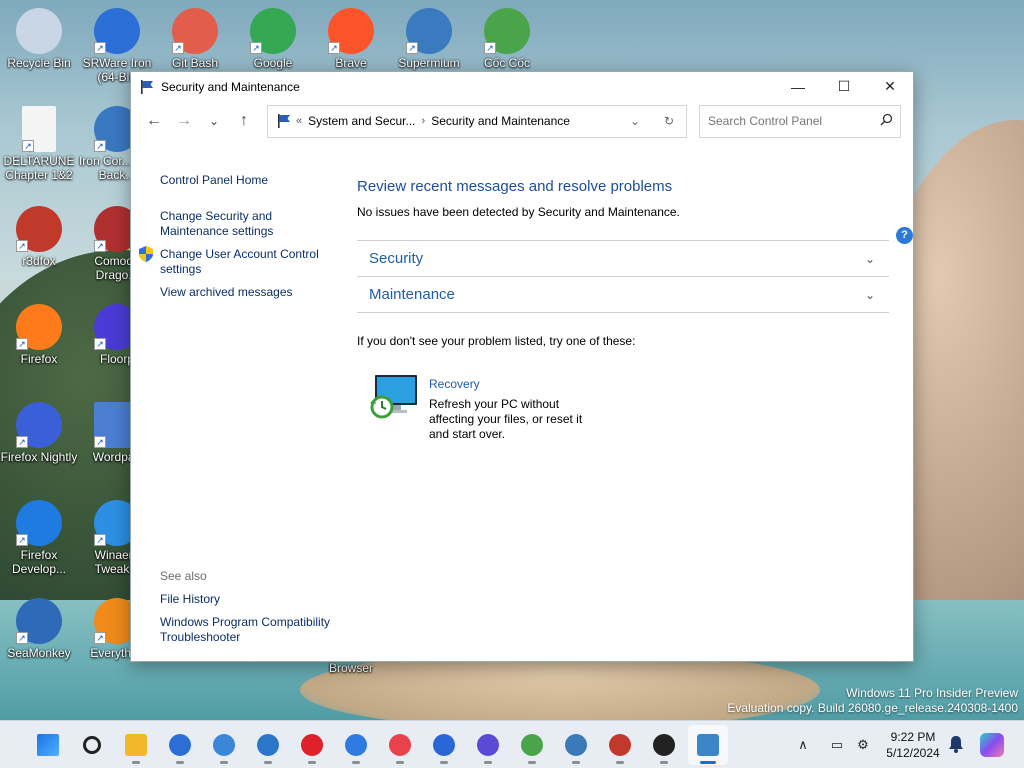 This screenshot has height=768, width=1024. I want to click on forward-button: →, so click(184, 121).